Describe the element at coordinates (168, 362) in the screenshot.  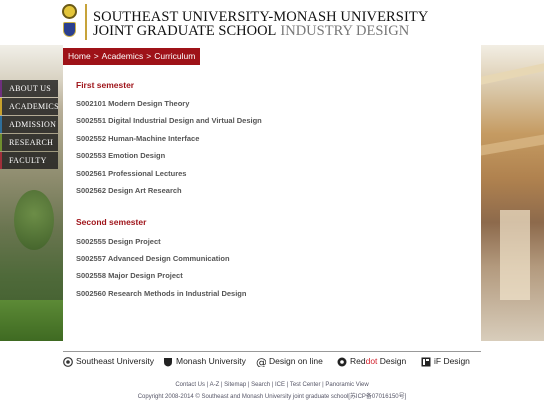
I see `monash-crest-icon` at that location.